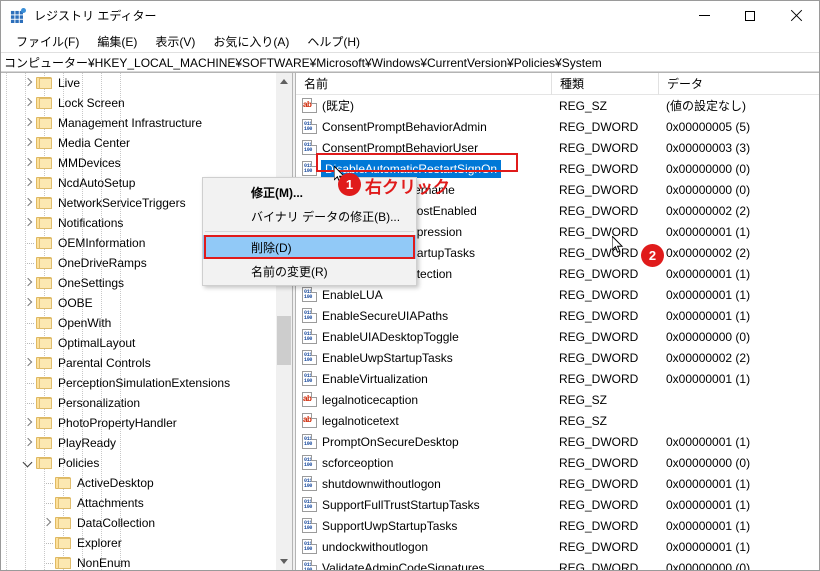 This screenshot has width=820, height=571. Describe the element at coordinates (146, 343) in the screenshot. I see `tree-node-optimallayout: OptimalLayout` at that location.